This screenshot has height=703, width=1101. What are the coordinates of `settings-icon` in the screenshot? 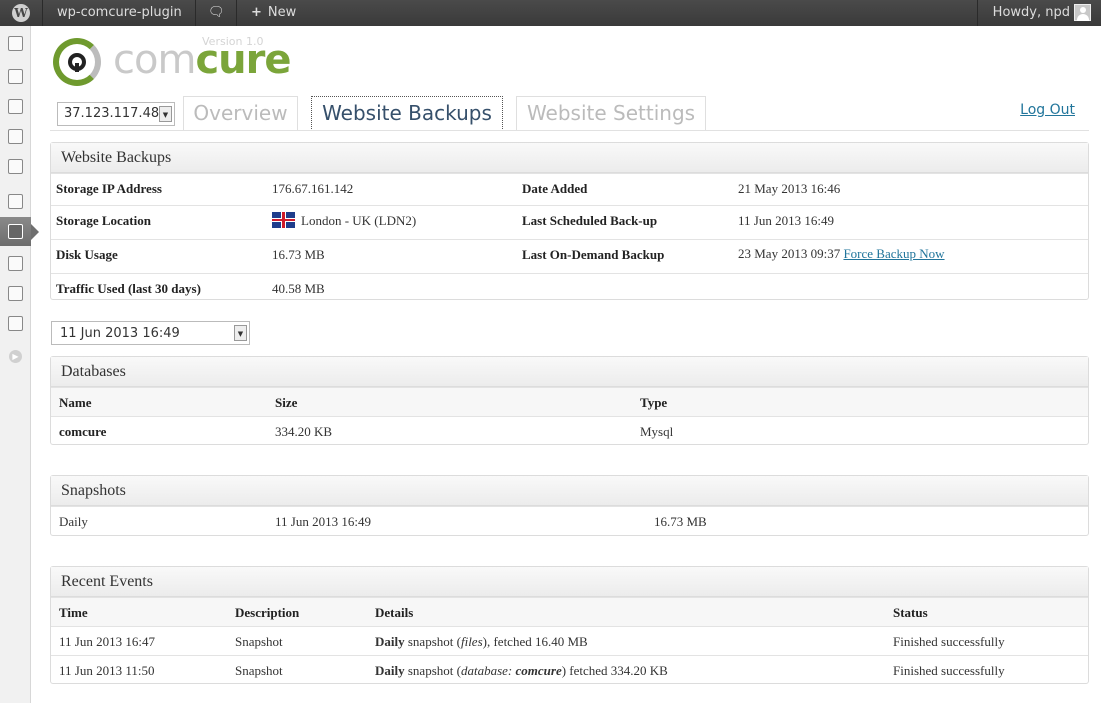 It's located at (15, 323).